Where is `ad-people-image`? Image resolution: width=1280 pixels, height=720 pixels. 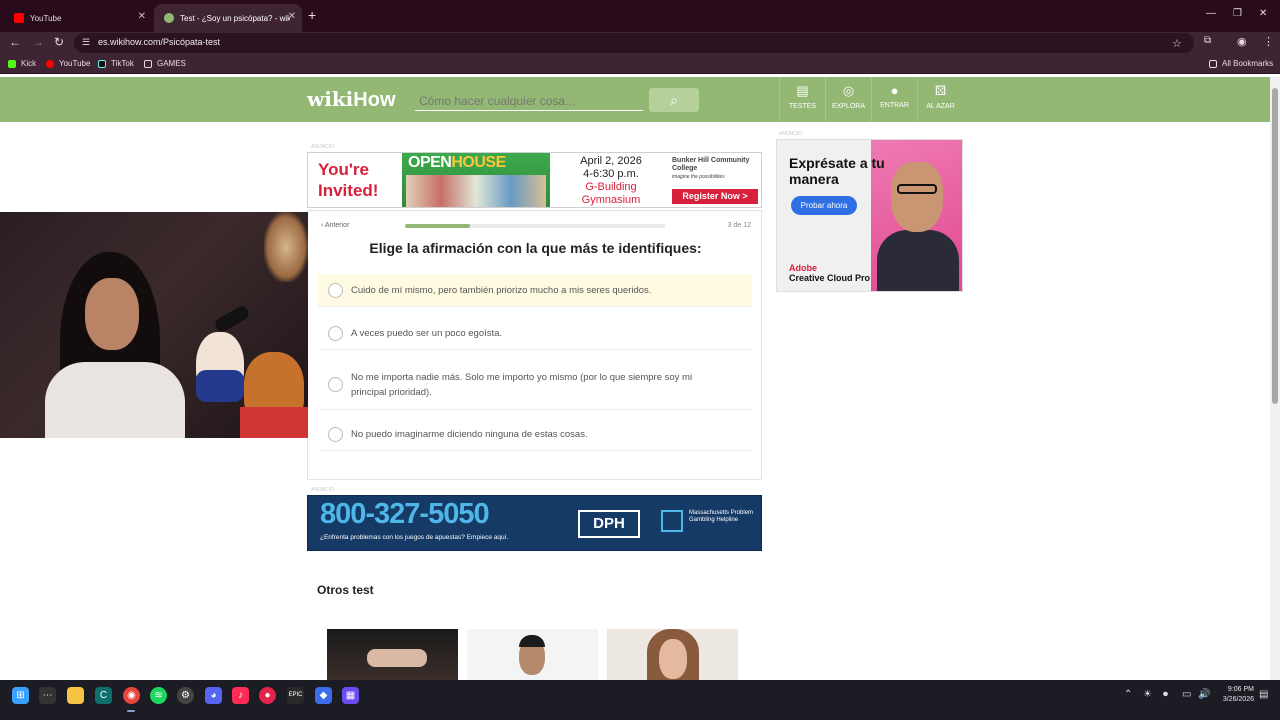
ad-people-image is located at coordinates (476, 191).